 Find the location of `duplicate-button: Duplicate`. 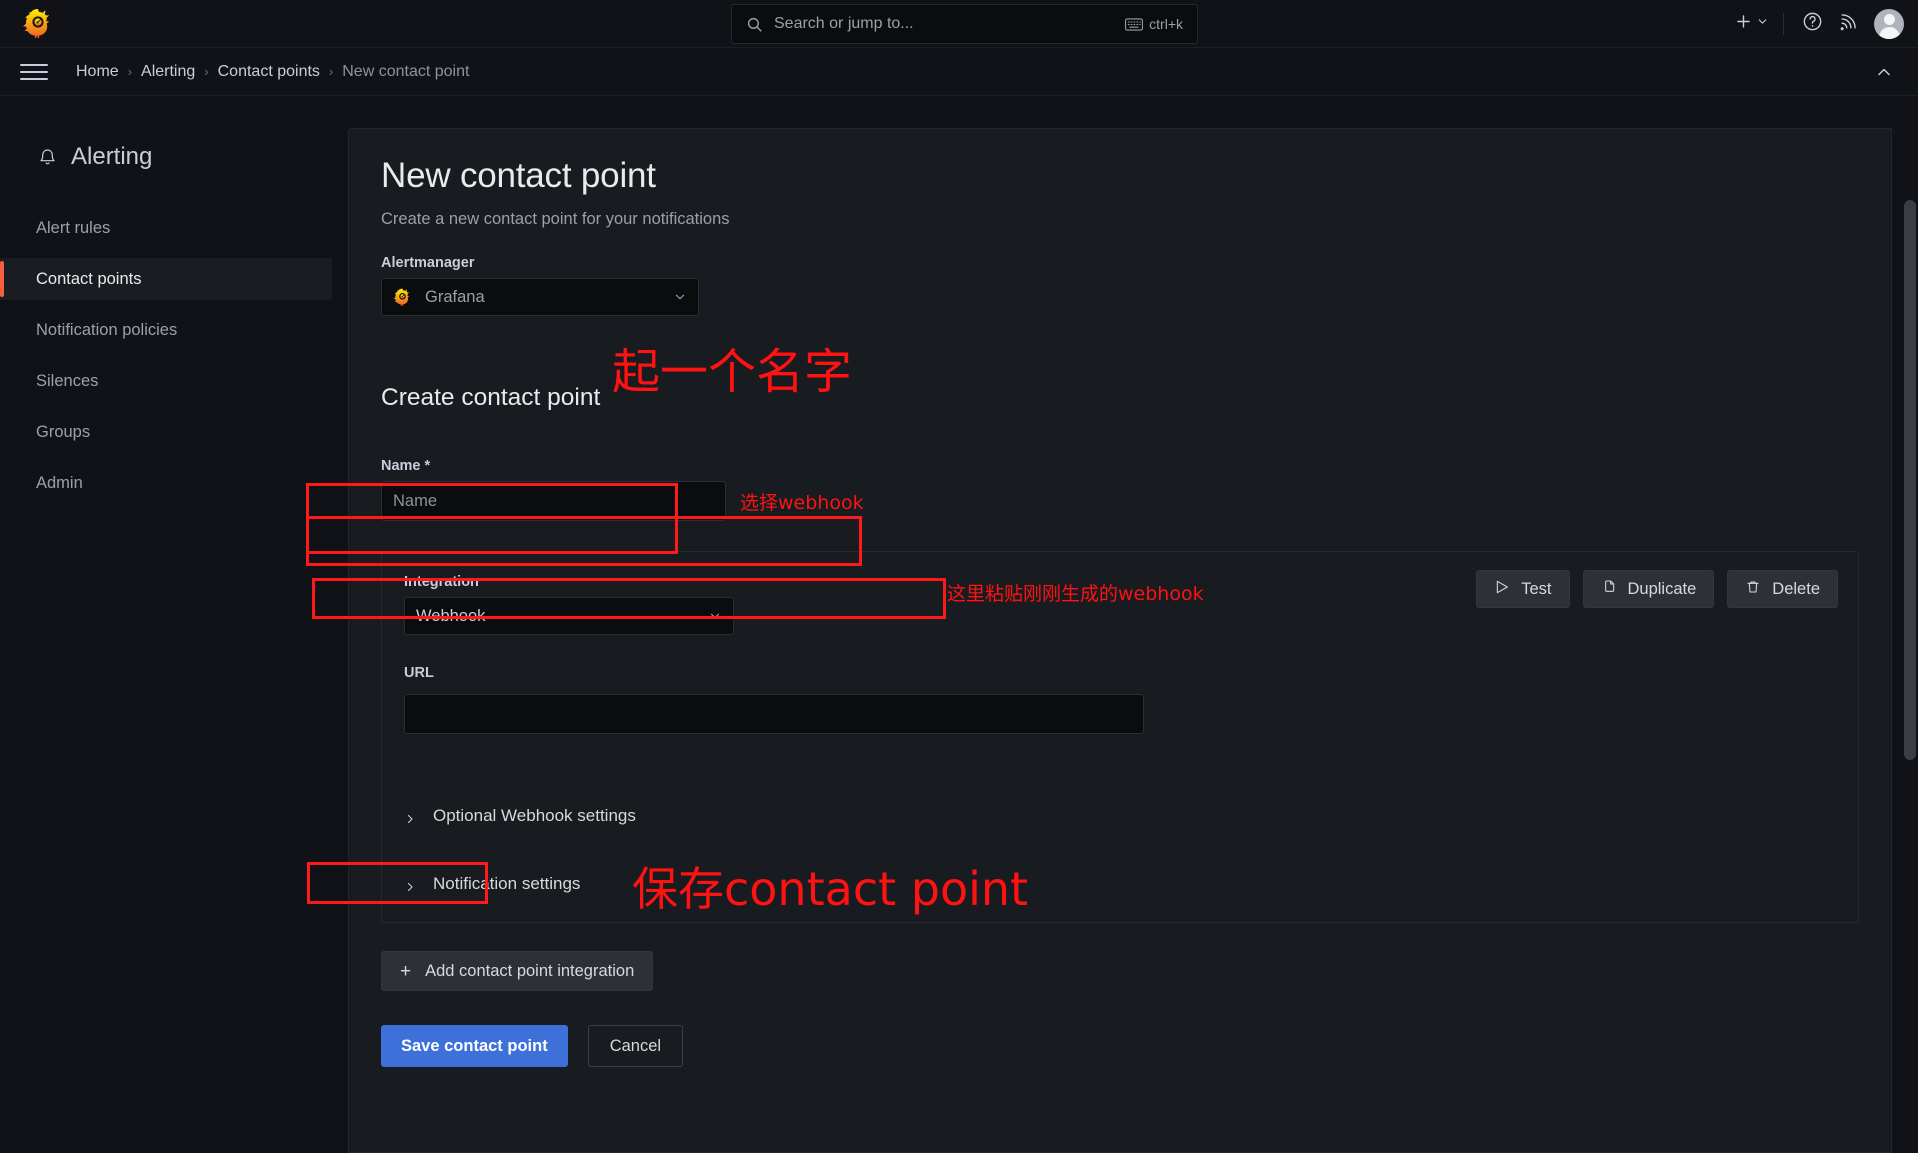

duplicate-button: Duplicate is located at coordinates (1648, 589).